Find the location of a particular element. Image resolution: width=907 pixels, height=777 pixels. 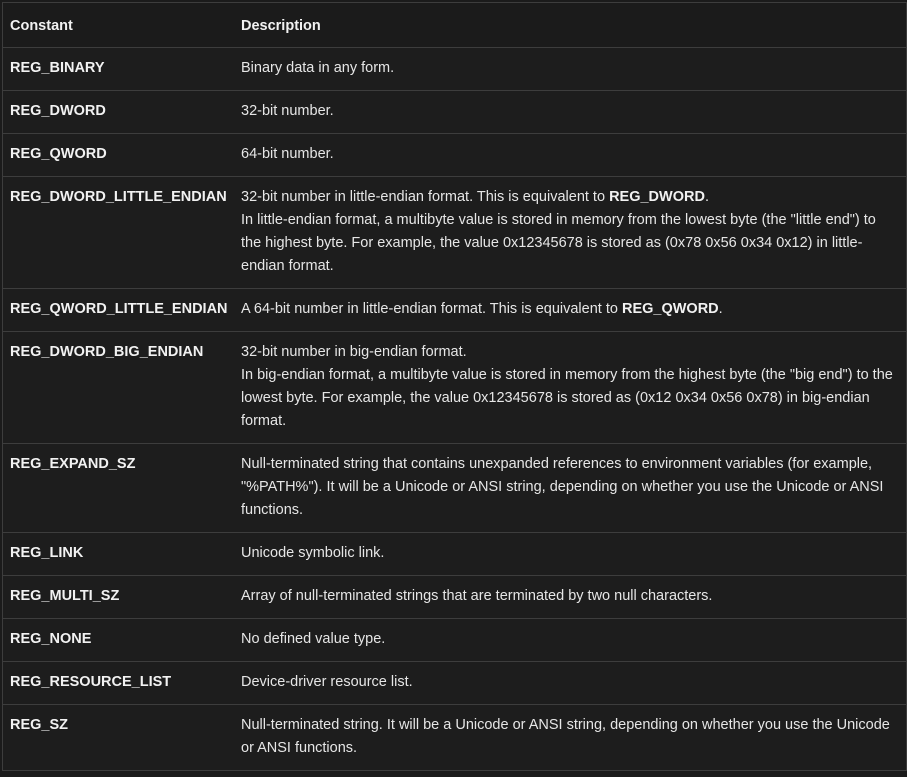

table-header-row: Constant Description is located at coordinates (454, 25).